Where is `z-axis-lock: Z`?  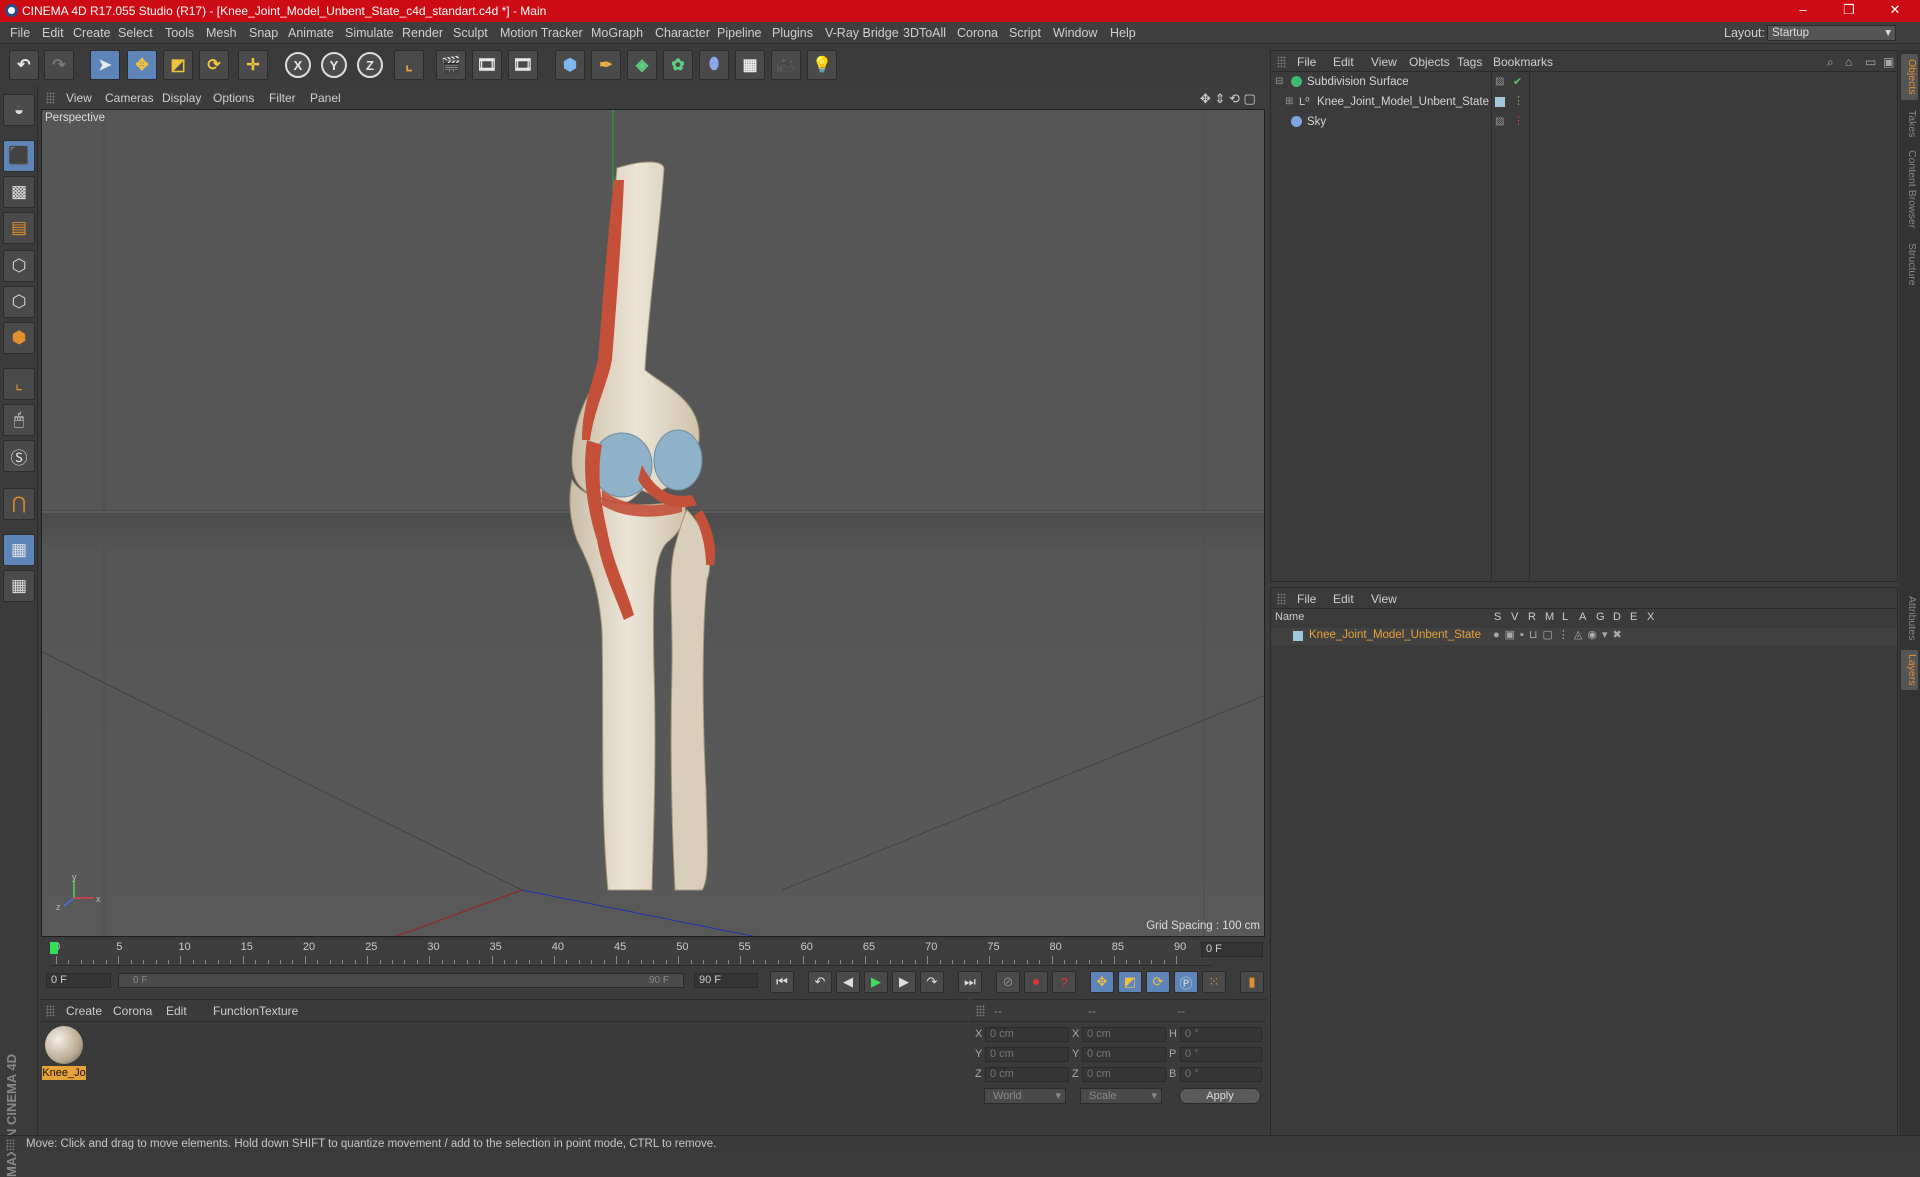 z-axis-lock: Z is located at coordinates (370, 65).